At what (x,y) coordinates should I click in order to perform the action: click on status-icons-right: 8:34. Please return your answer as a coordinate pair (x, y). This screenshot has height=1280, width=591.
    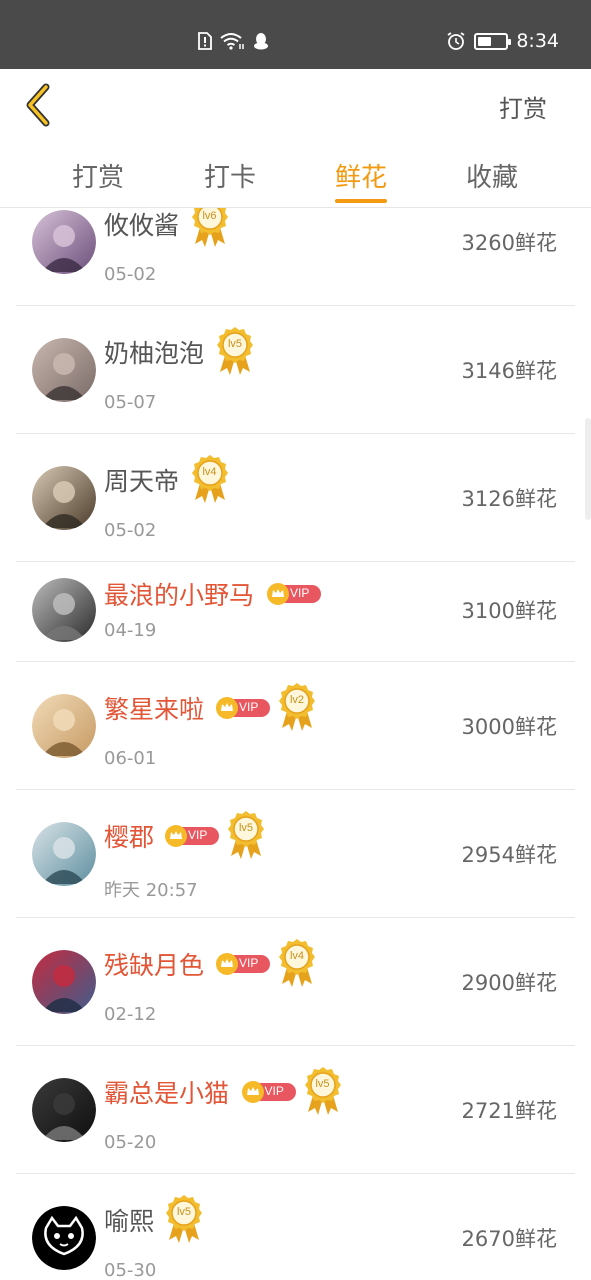
    Looking at the image, I should click on (502, 41).